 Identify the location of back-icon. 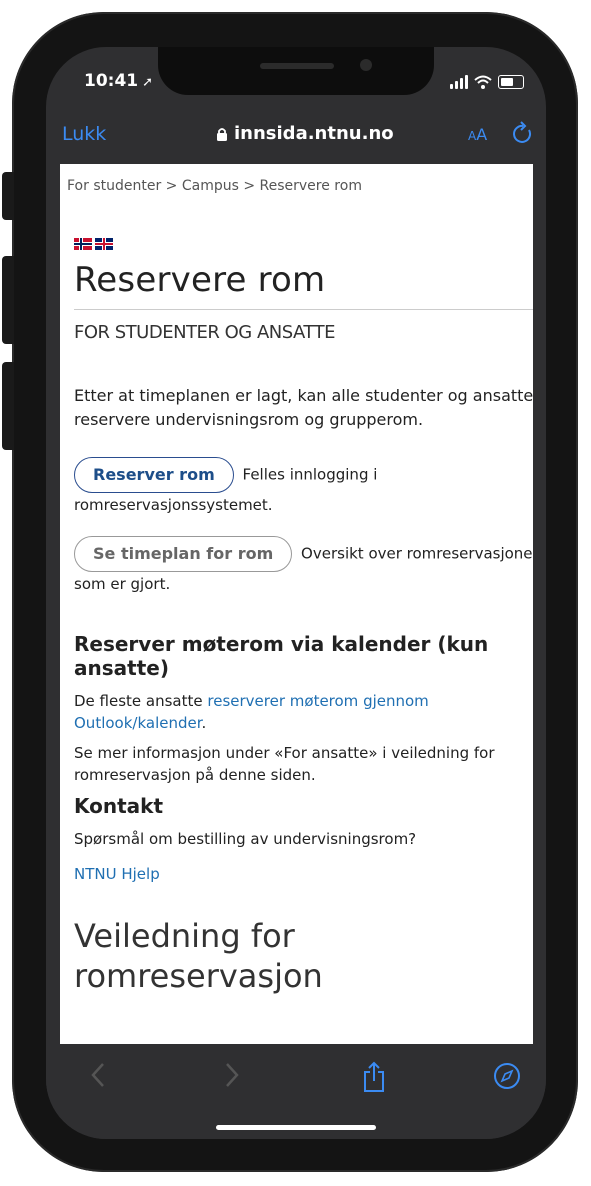
(98, 1075).